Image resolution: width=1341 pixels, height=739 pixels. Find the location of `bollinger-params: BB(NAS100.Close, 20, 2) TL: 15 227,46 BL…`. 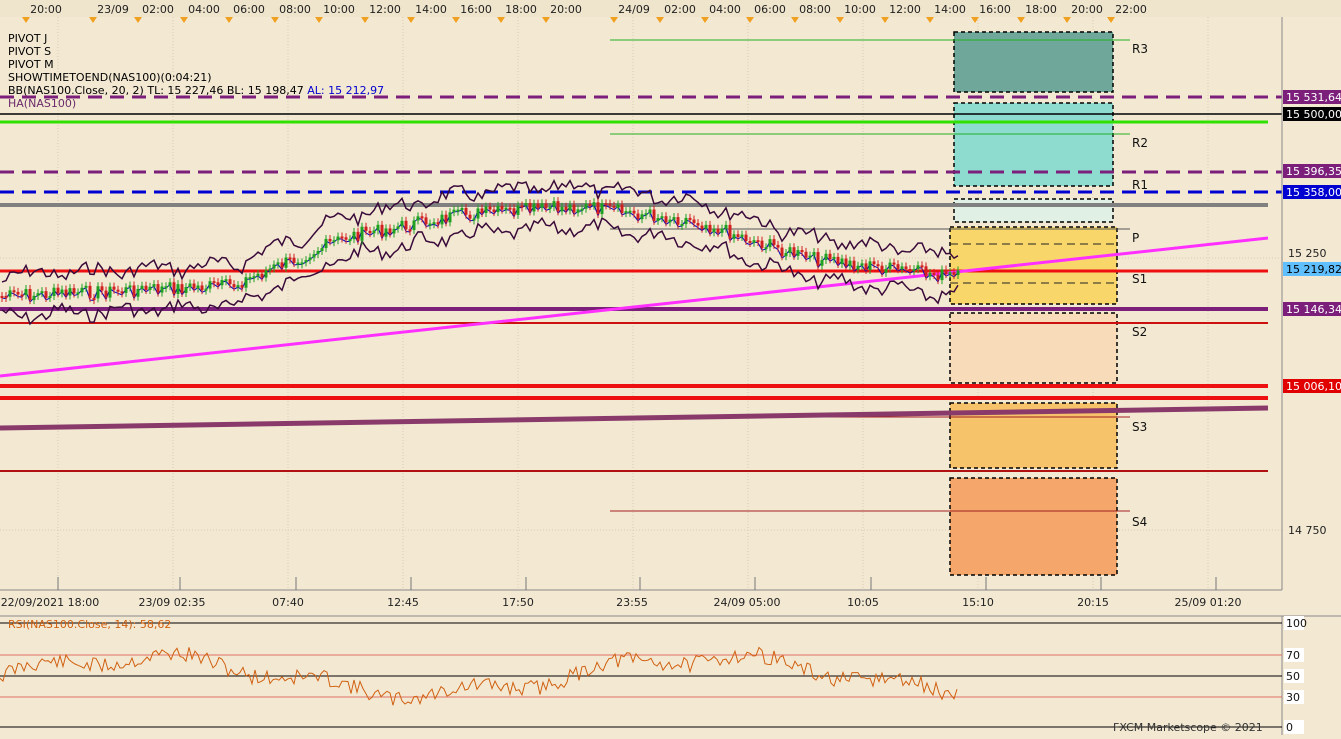

bollinger-params: BB(NAS100.Close, 20, 2) TL: 15 227,46 BL… is located at coordinates (156, 90).